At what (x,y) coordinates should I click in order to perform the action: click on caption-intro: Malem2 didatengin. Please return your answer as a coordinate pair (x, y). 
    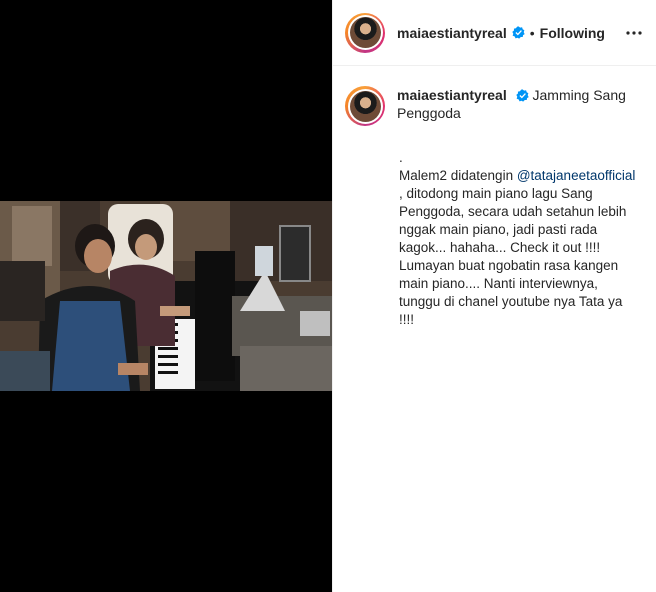
    Looking at the image, I should click on (458, 175).